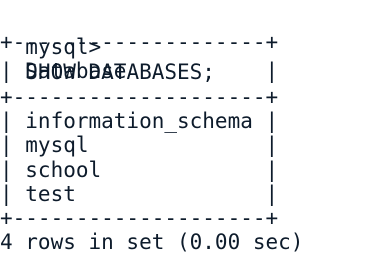  Describe the element at coordinates (139, 71) in the screenshot. I see `column-header-database: | Database |` at that location.